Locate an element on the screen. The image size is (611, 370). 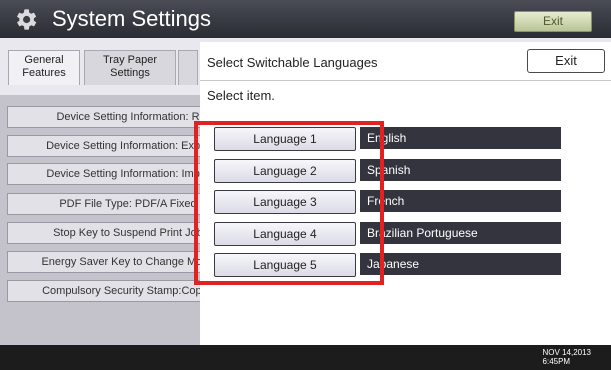
language-5-button: Language 5 is located at coordinates (285, 265).